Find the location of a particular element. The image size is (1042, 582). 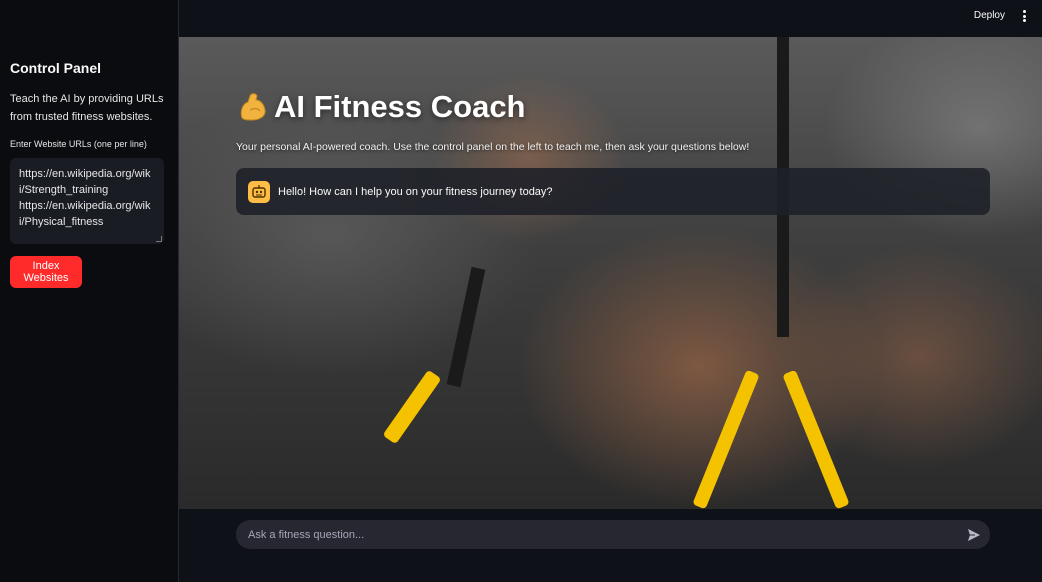

top-header: Deploy is located at coordinates (610, 18).